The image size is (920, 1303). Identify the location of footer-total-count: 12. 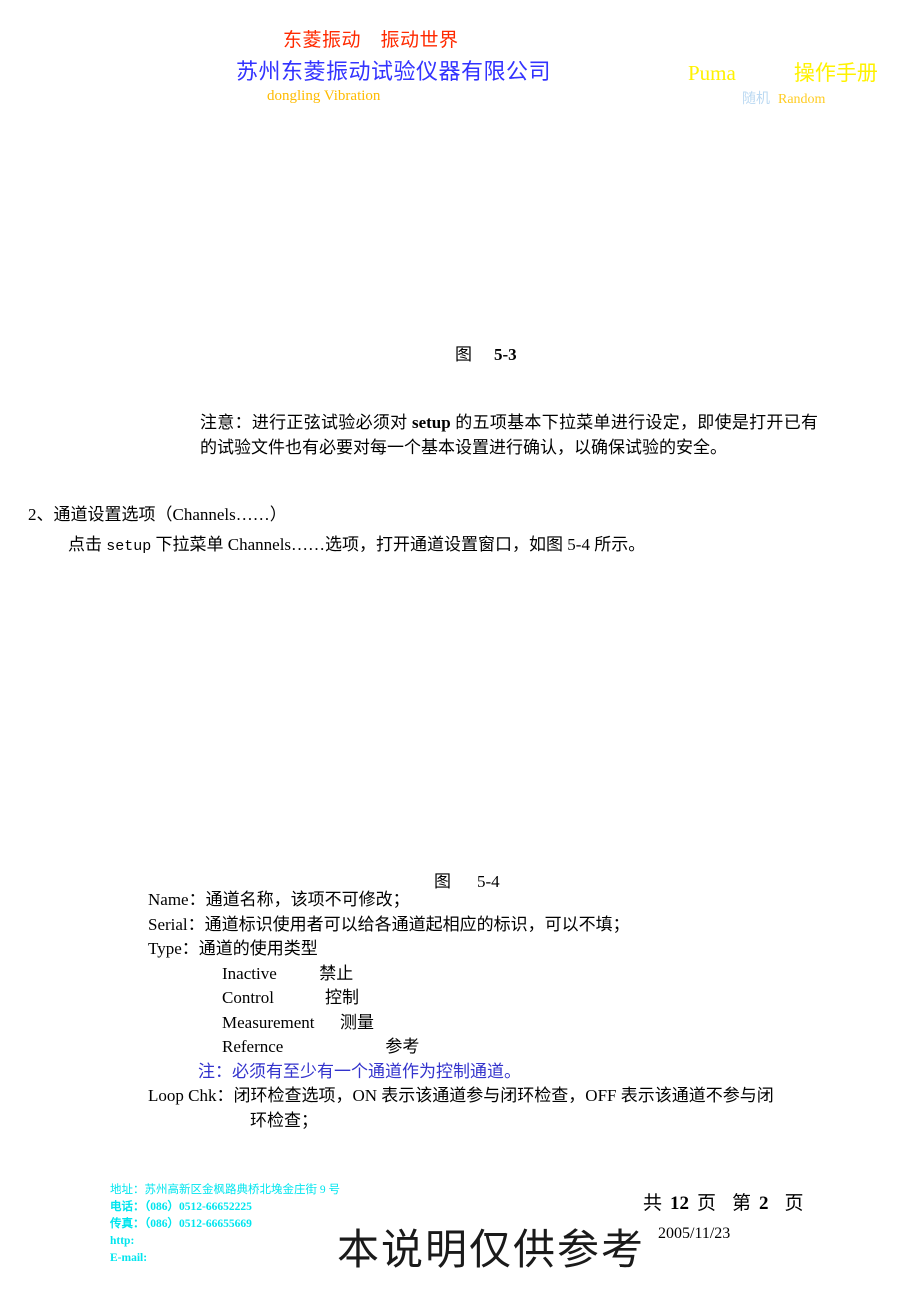
(680, 1203).